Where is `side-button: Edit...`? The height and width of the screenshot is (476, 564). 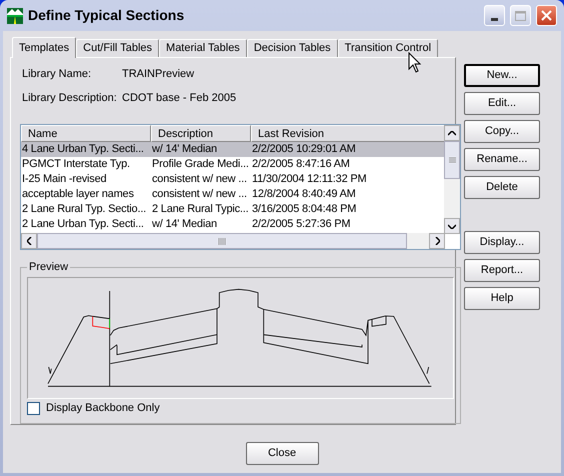
side-button: Edit... is located at coordinates (502, 103).